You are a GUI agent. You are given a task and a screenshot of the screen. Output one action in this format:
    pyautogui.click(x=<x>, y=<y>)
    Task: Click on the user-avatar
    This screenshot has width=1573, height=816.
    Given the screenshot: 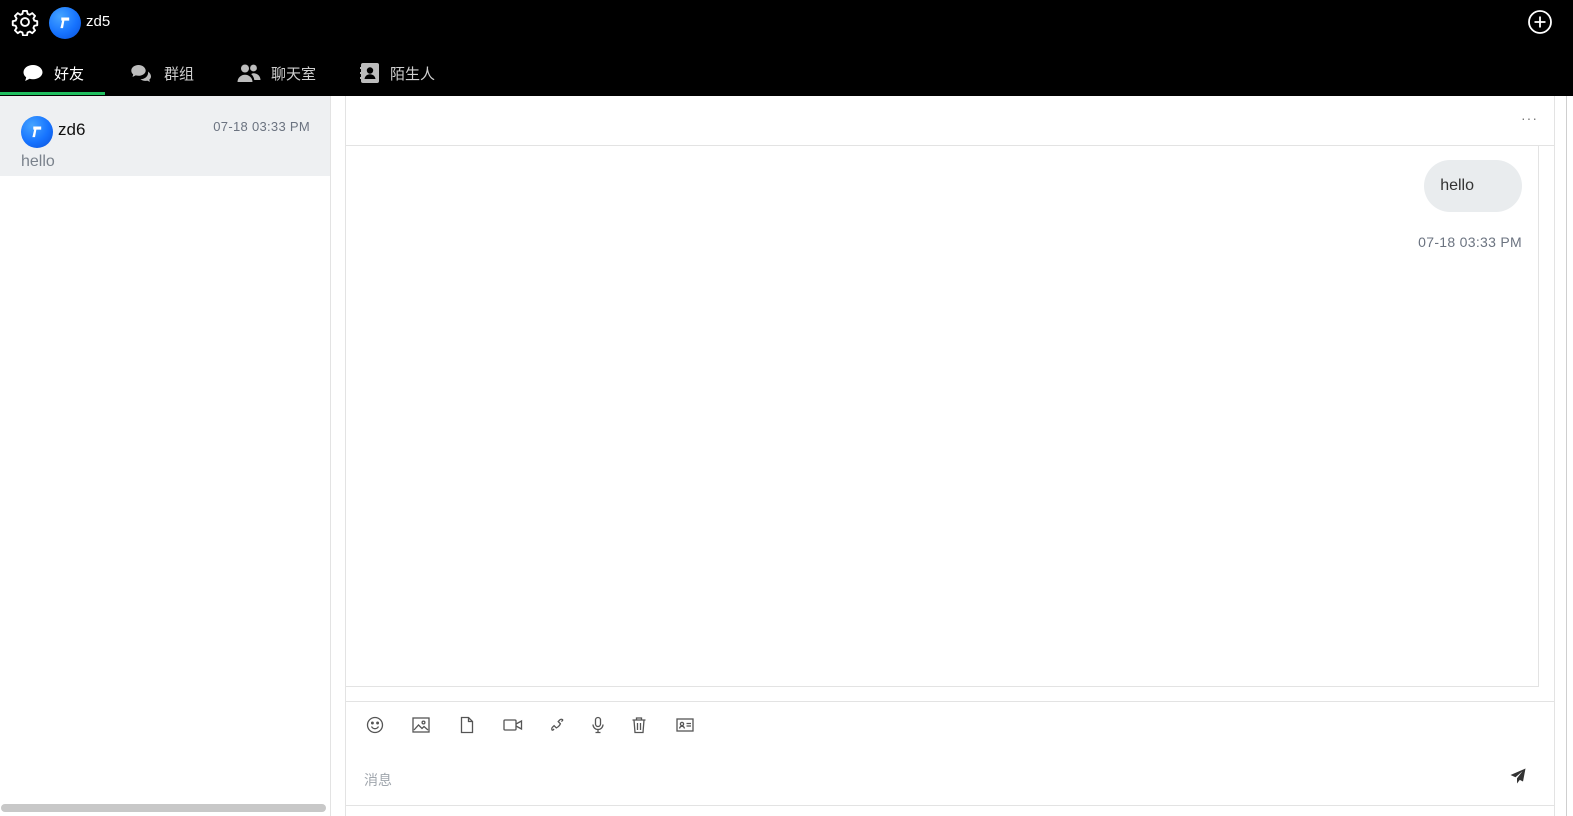 What is the action you would take?
    pyautogui.click(x=65, y=23)
    